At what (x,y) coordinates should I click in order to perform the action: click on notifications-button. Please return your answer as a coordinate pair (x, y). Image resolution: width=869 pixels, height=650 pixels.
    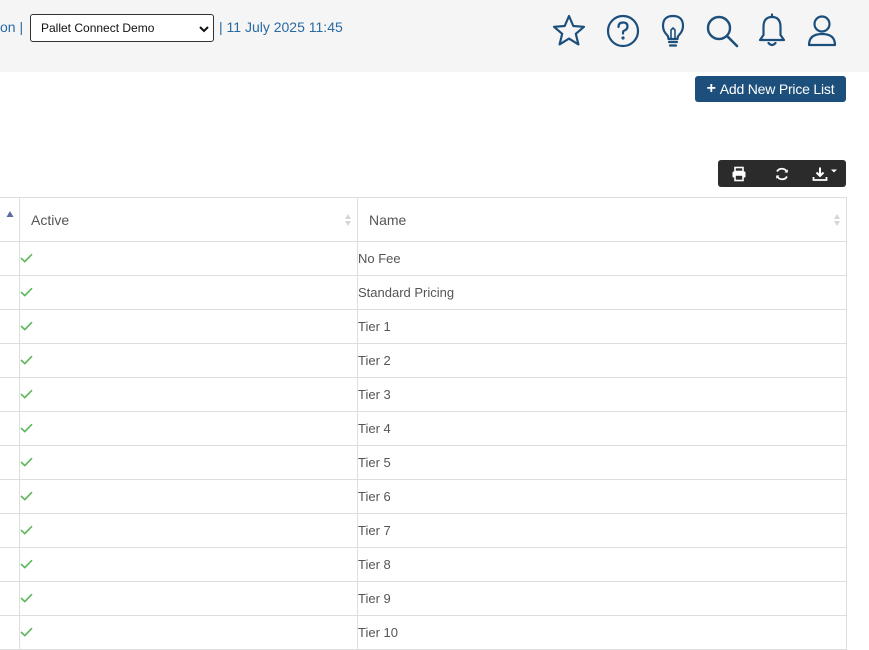
    Looking at the image, I should click on (772, 31).